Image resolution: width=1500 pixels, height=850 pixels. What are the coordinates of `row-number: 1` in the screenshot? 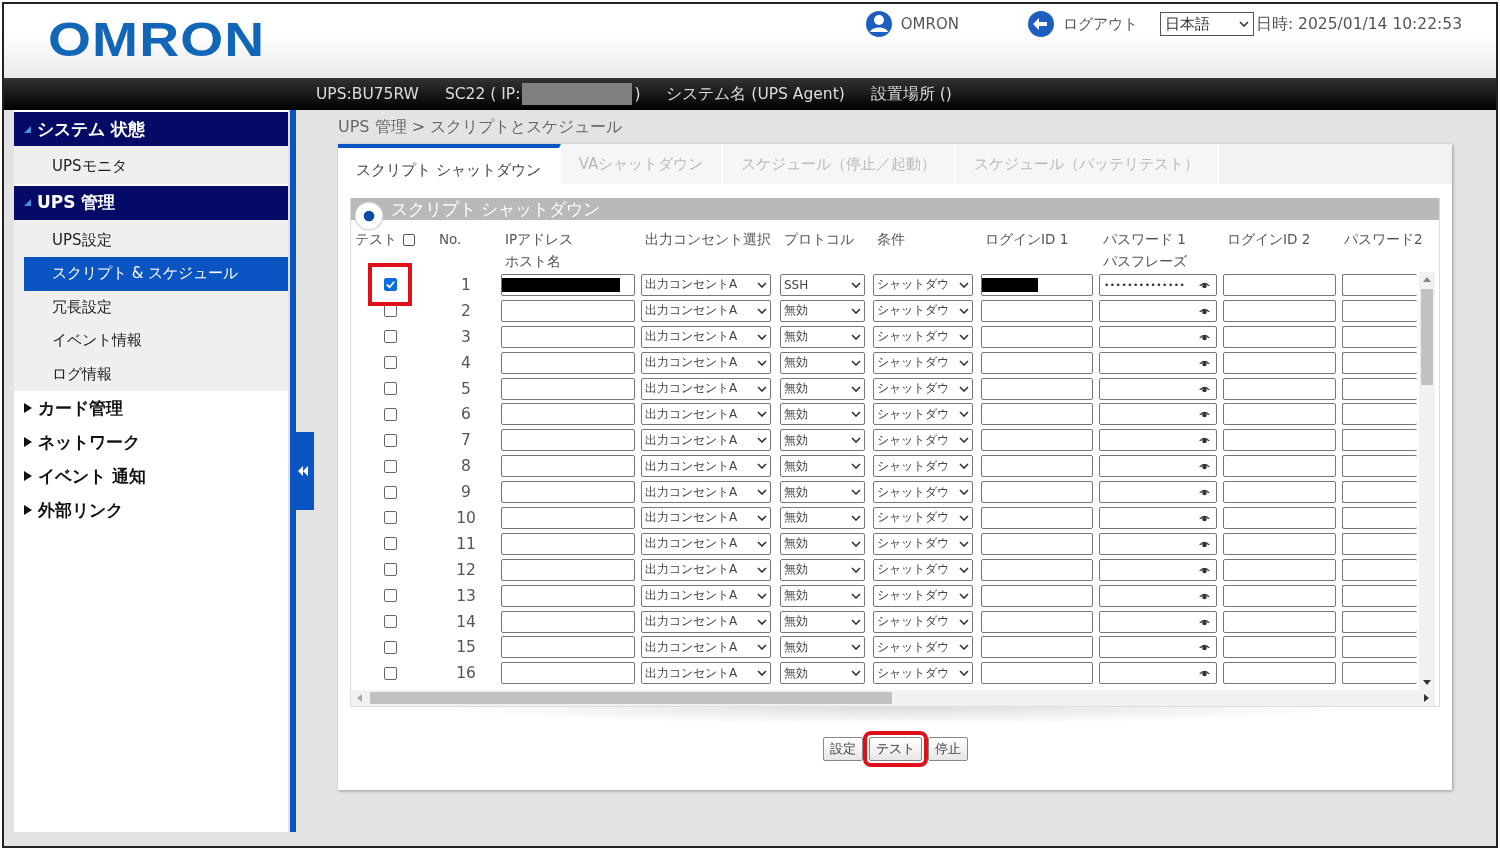 It's located at (466, 284).